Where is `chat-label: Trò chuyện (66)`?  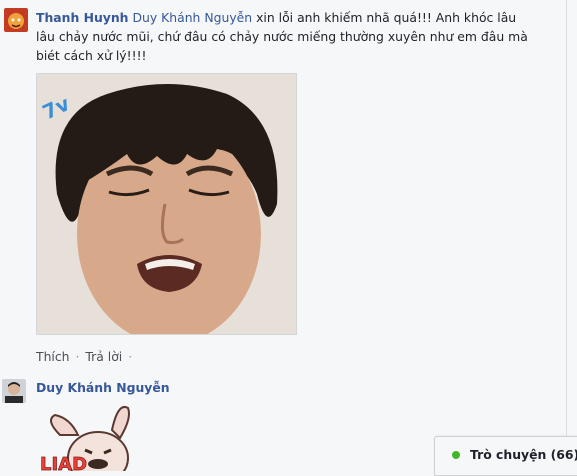
chat-label: Trò chuyện (66) is located at coordinates (523, 454).